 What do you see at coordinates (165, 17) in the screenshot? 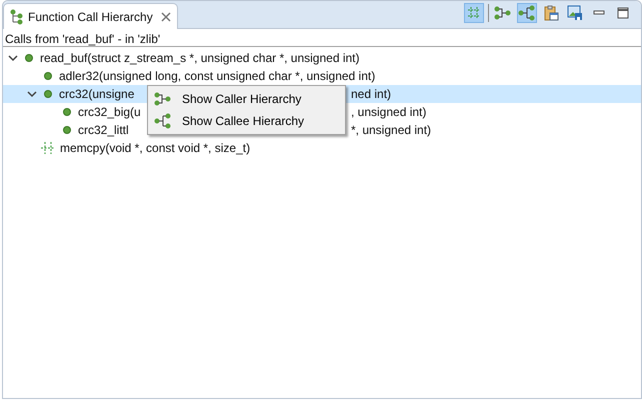
I see `close-icon` at bounding box center [165, 17].